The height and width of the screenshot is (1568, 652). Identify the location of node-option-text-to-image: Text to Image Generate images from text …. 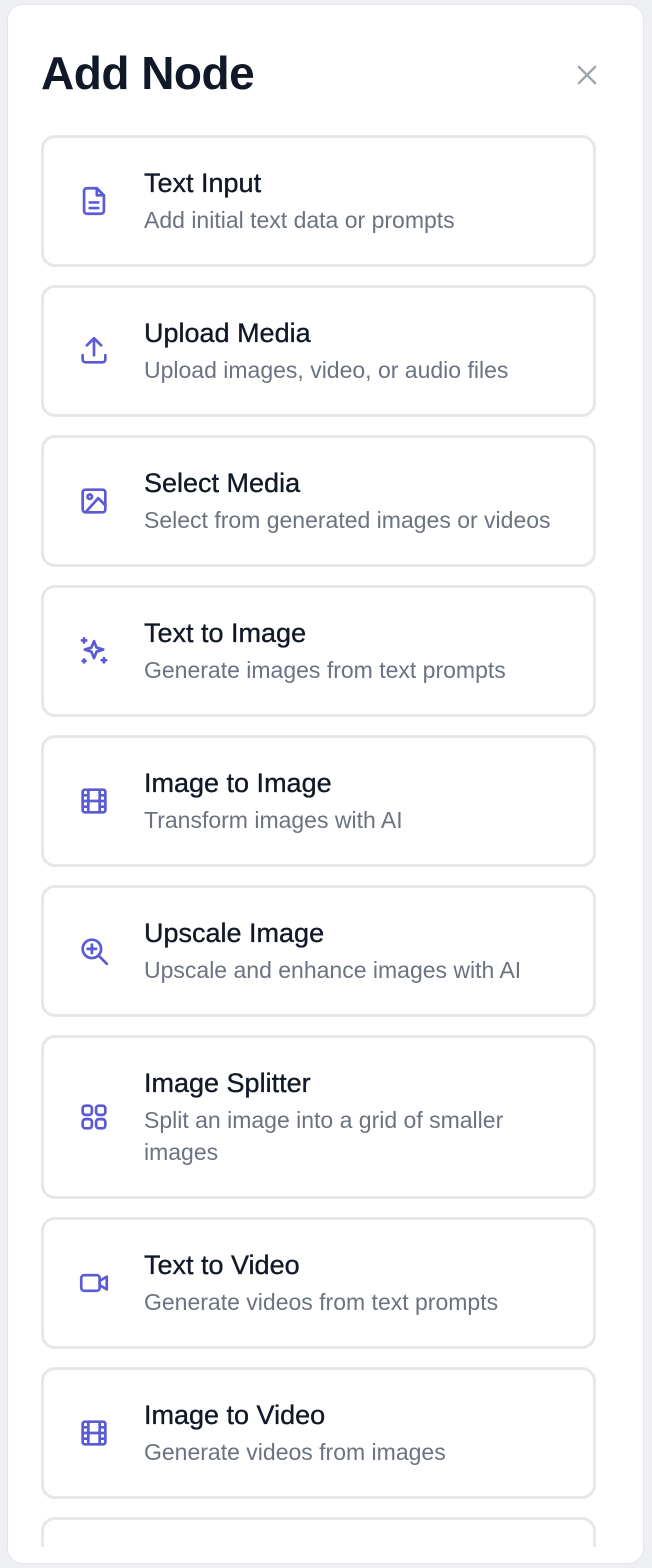
(318, 651).